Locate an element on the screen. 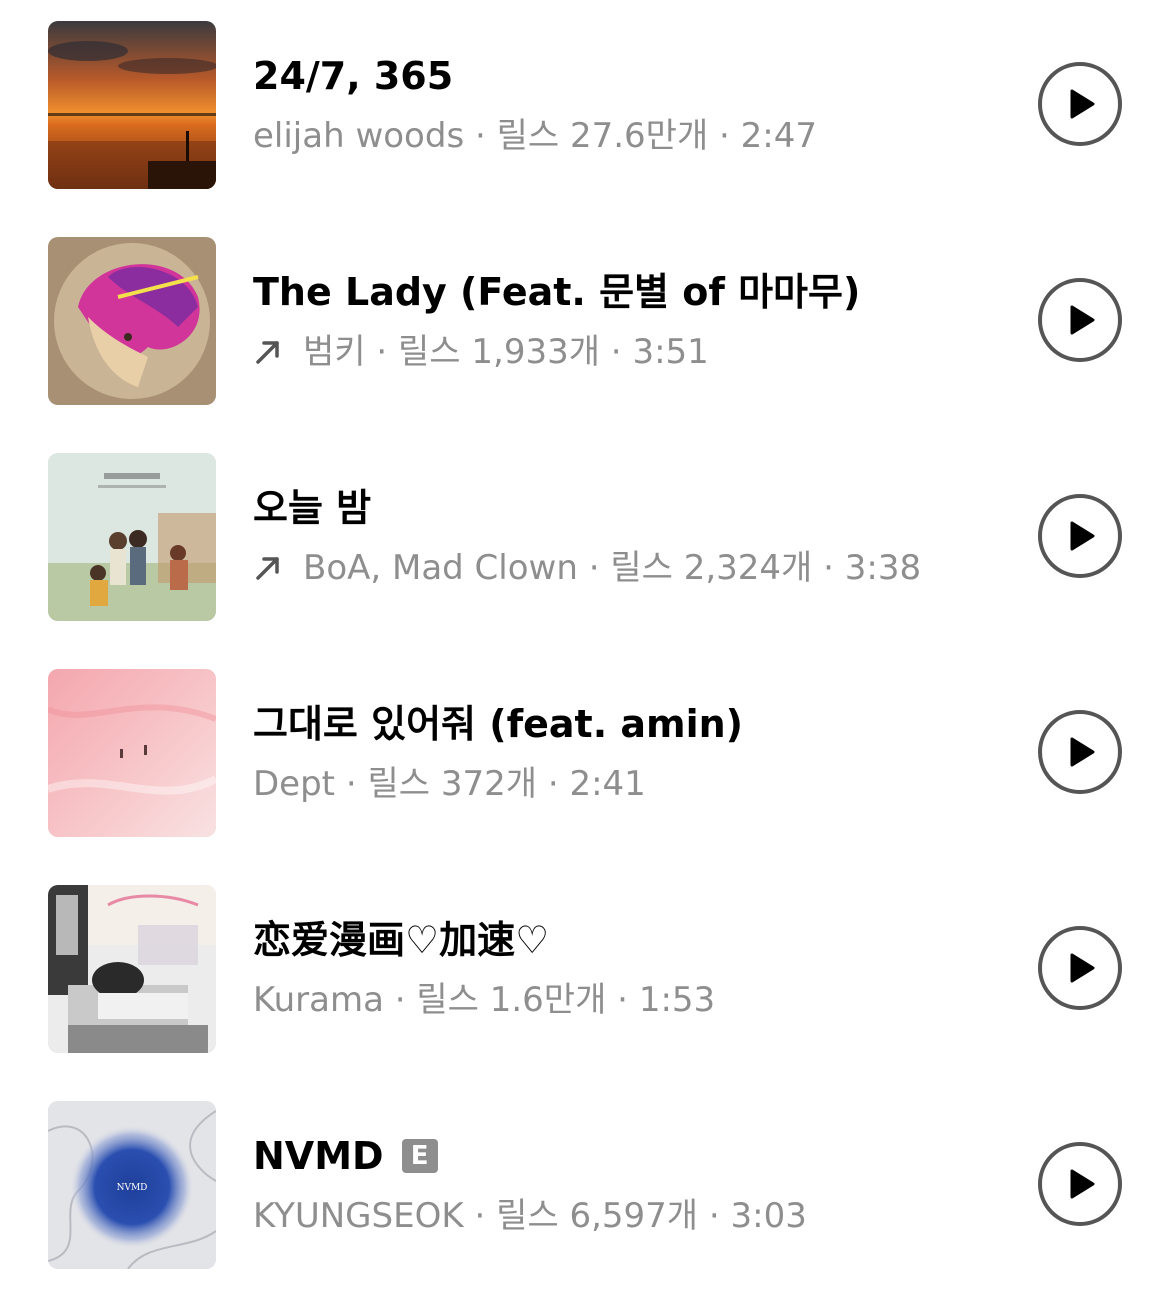 The width and height of the screenshot is (1170, 1316). reels-count: 6,597개 is located at coordinates (634, 1216).